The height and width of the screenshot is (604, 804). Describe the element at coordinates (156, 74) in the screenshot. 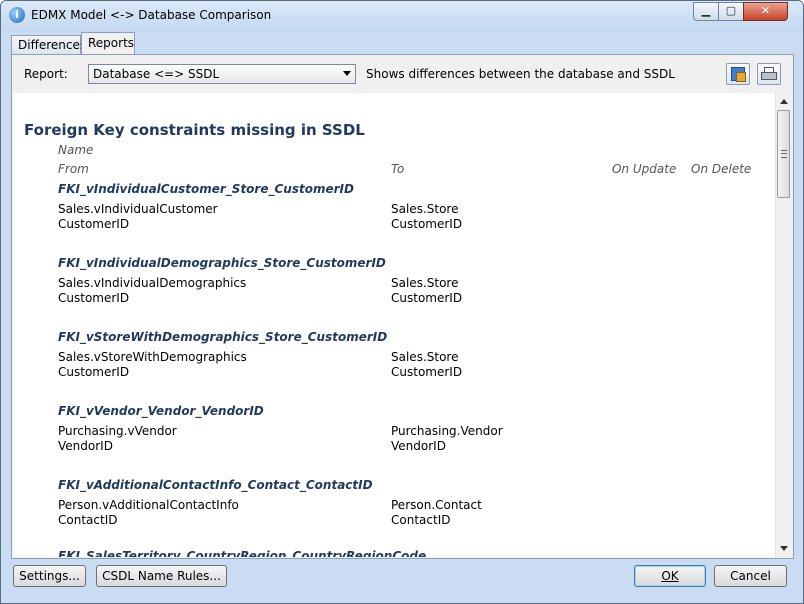

I see `report-select-value: Database <=> SSDL` at that location.